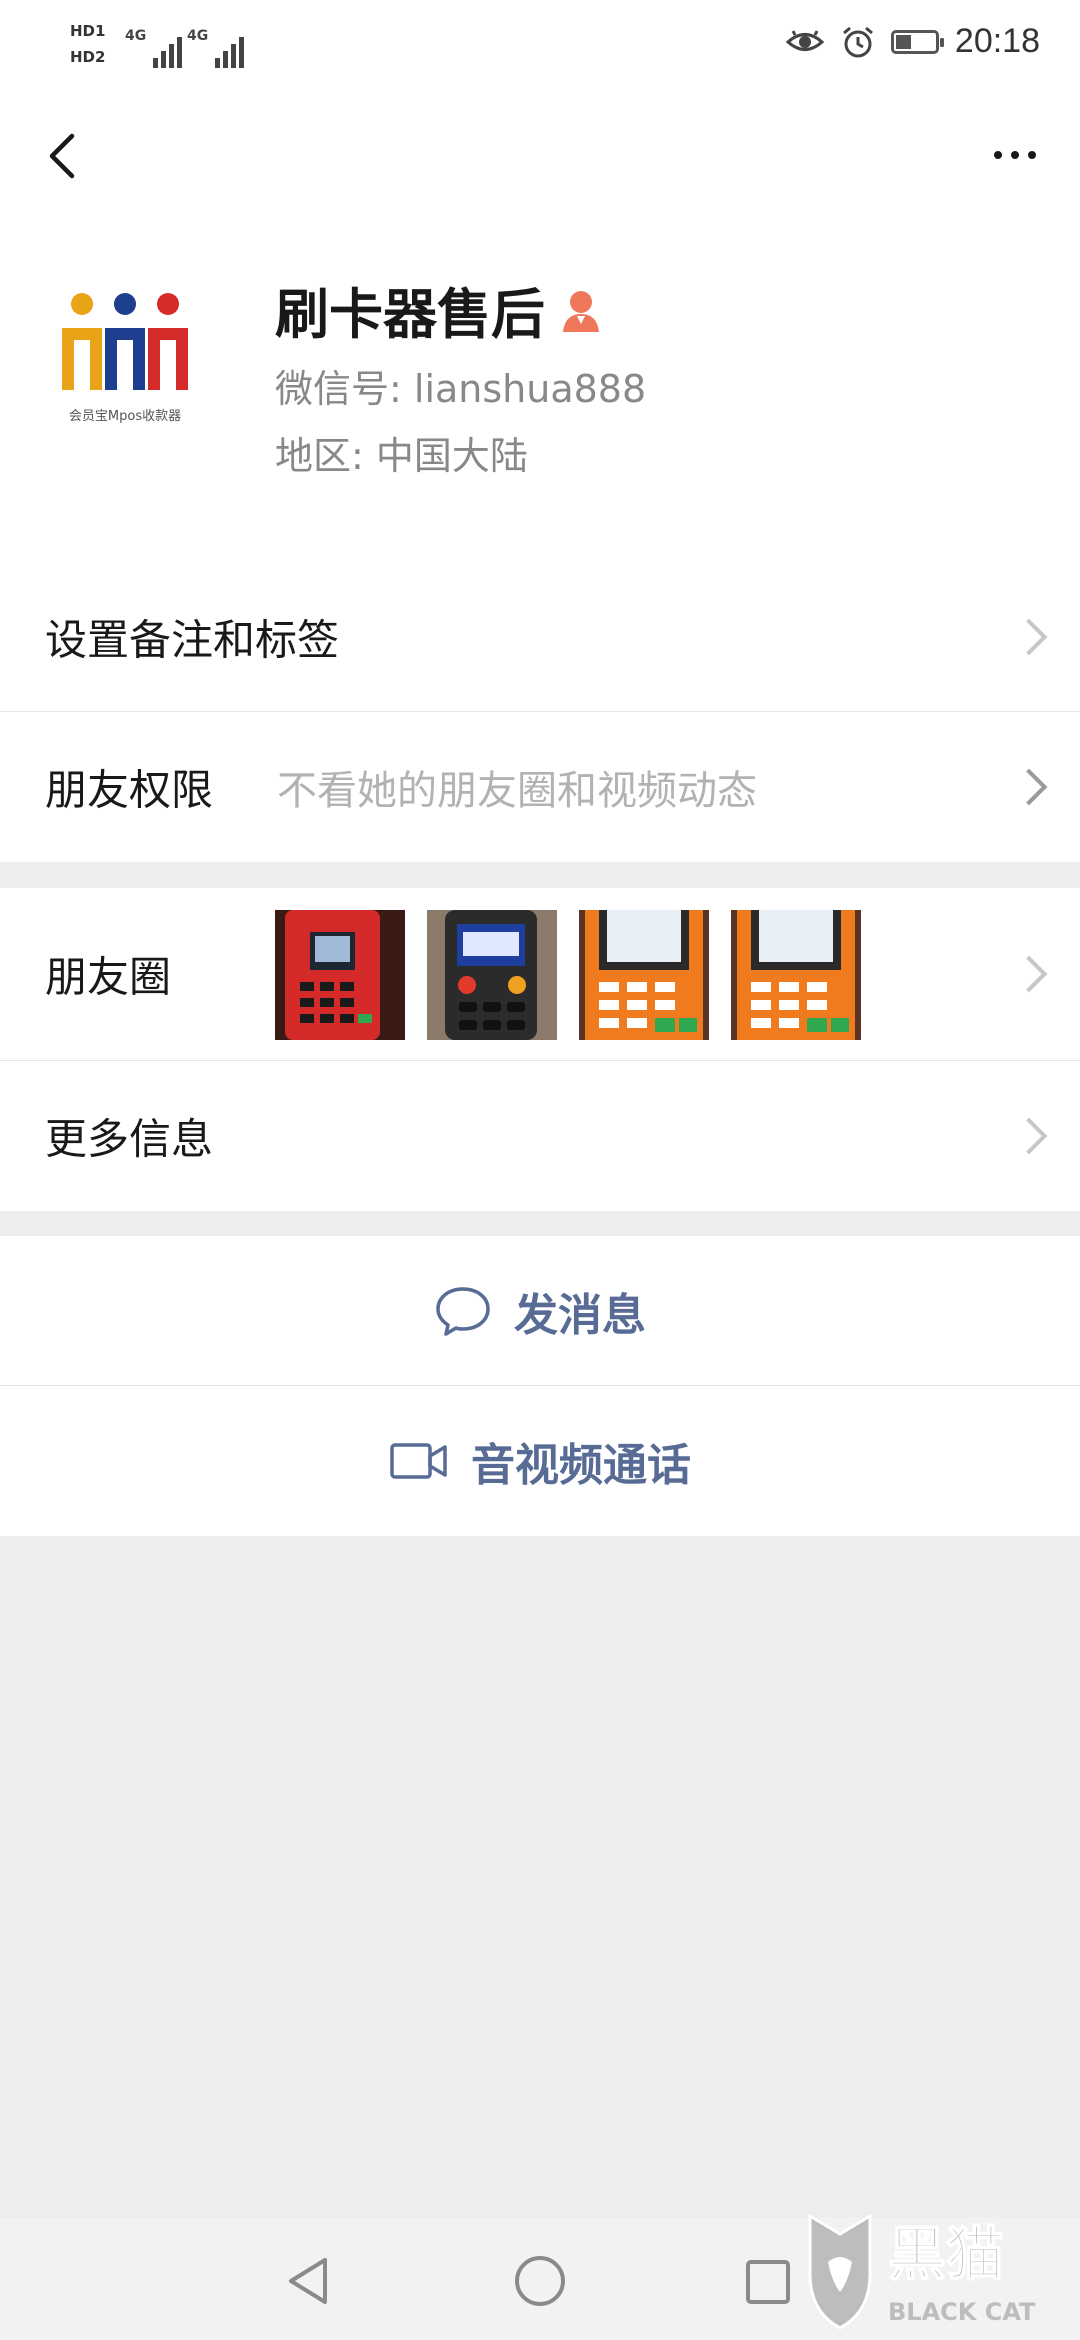 Image resolution: width=1080 pixels, height=2340 pixels. I want to click on info-group: 朋友圈 更多信息, so click(540, 1049).